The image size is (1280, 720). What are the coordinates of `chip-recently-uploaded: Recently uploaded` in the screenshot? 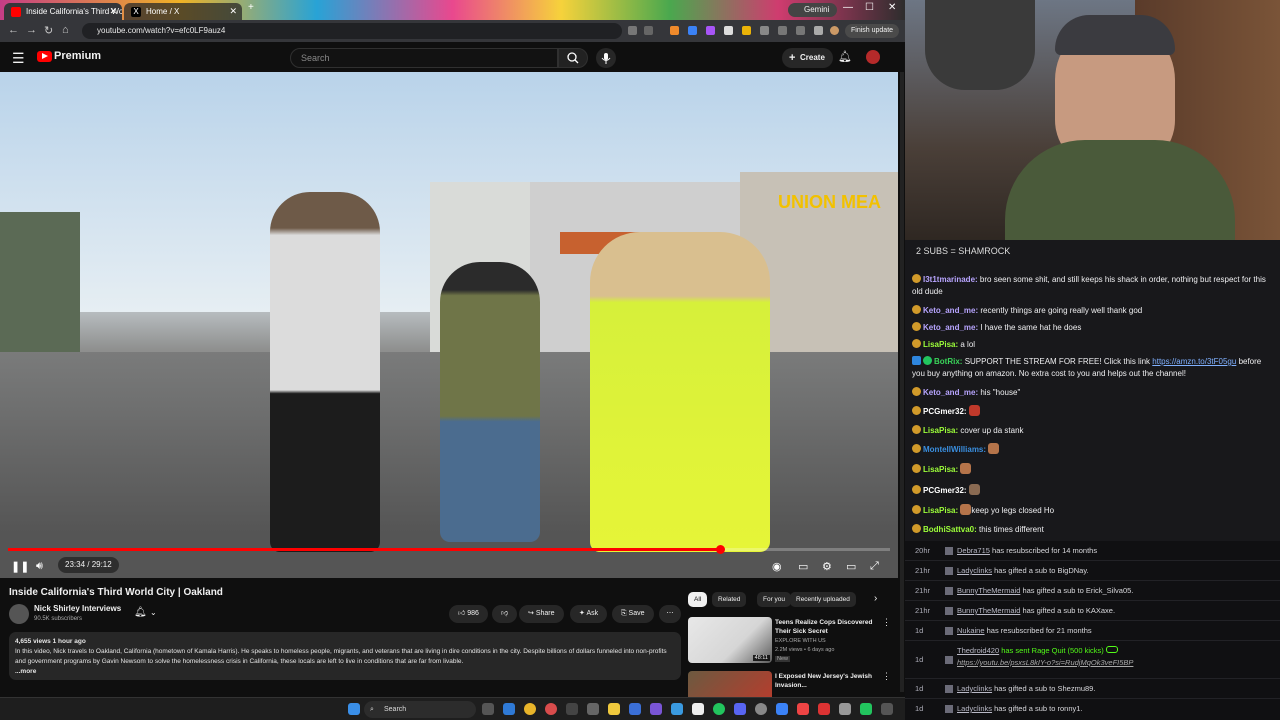 It's located at (823, 599).